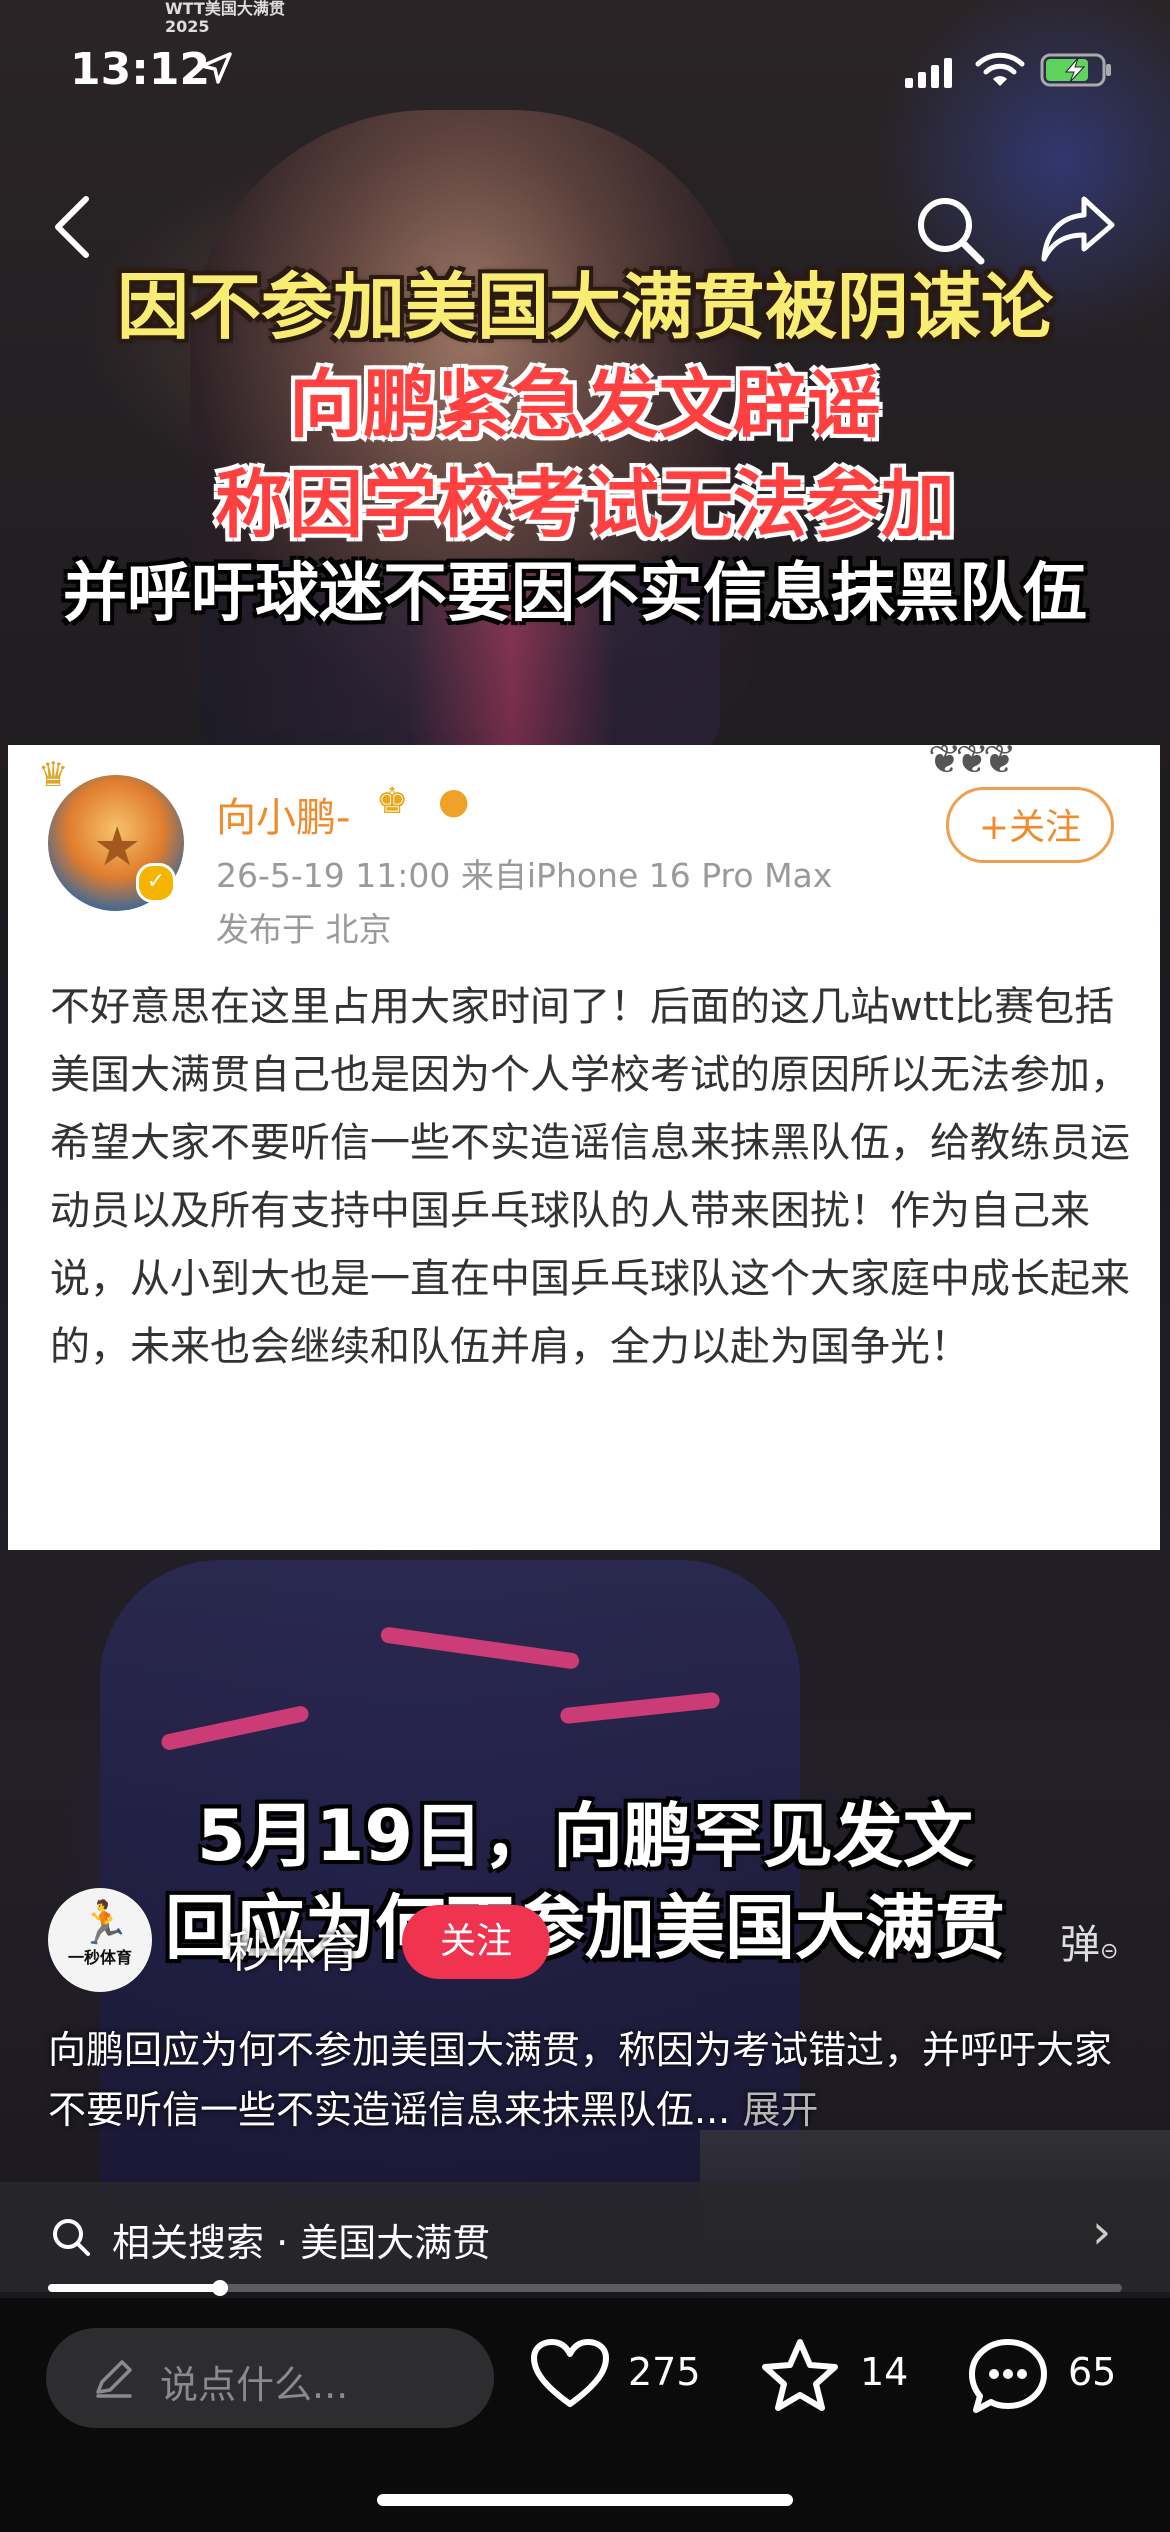 This screenshot has width=1170, height=2532. Describe the element at coordinates (575, 594) in the screenshot. I see `headline-line4: 并呼吁球迷不要因不实信息抹黑队伍` at that location.